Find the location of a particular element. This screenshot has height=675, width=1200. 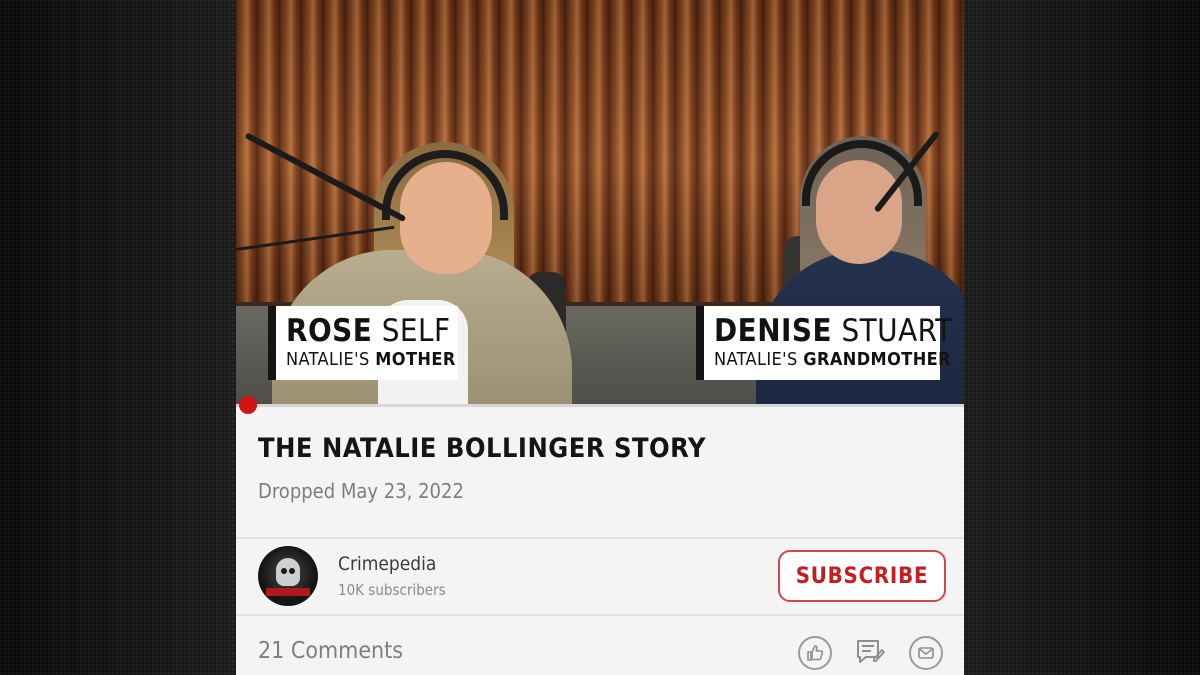

thumbs-up-icon is located at coordinates (815, 653).